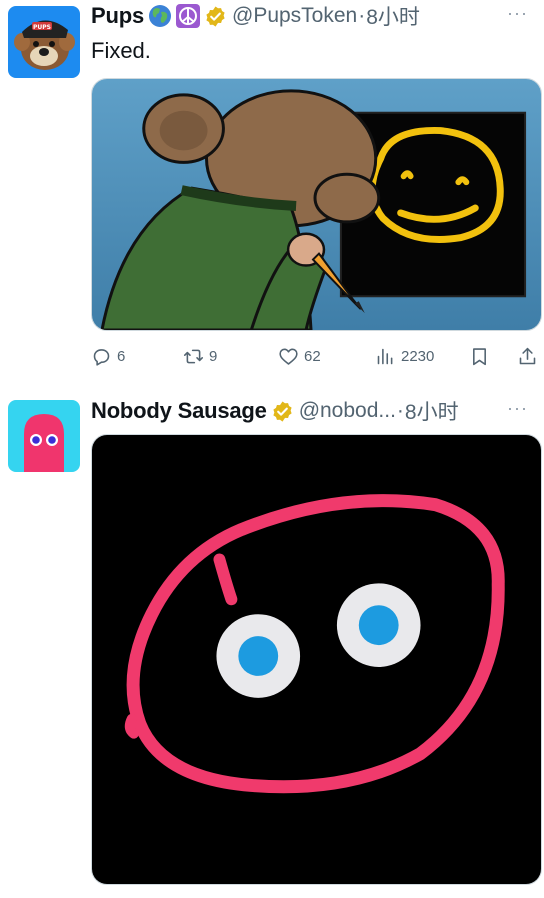  I want to click on tweet-header: Nobody Sausage @nobod... · 8小时 ···, so click(312, 411).